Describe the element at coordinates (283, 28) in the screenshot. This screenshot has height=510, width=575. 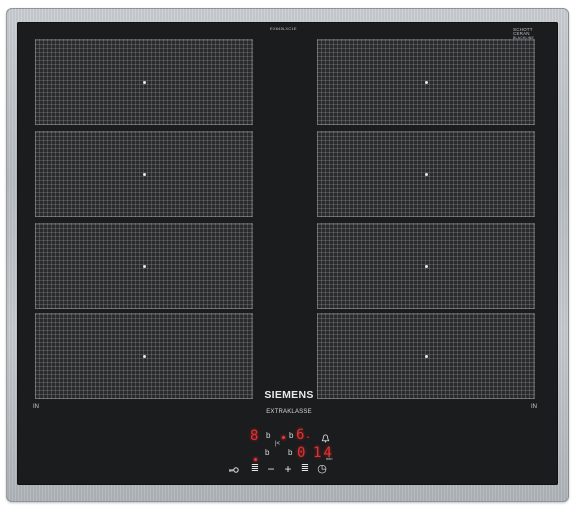
I see `model-code-label: EX645LXC1E` at that location.